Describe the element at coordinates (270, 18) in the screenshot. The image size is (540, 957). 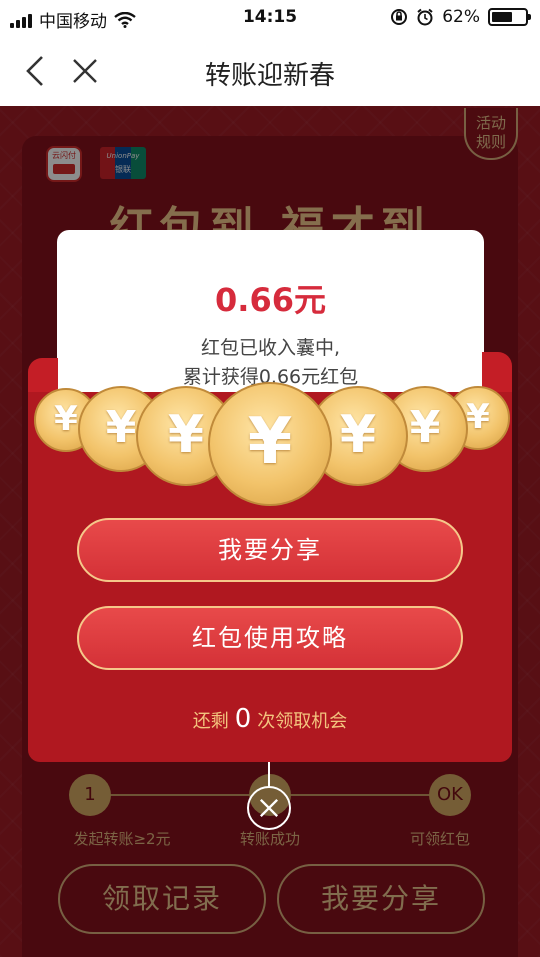
I see `status-bar: 中国移动 14:15 62%` at that location.